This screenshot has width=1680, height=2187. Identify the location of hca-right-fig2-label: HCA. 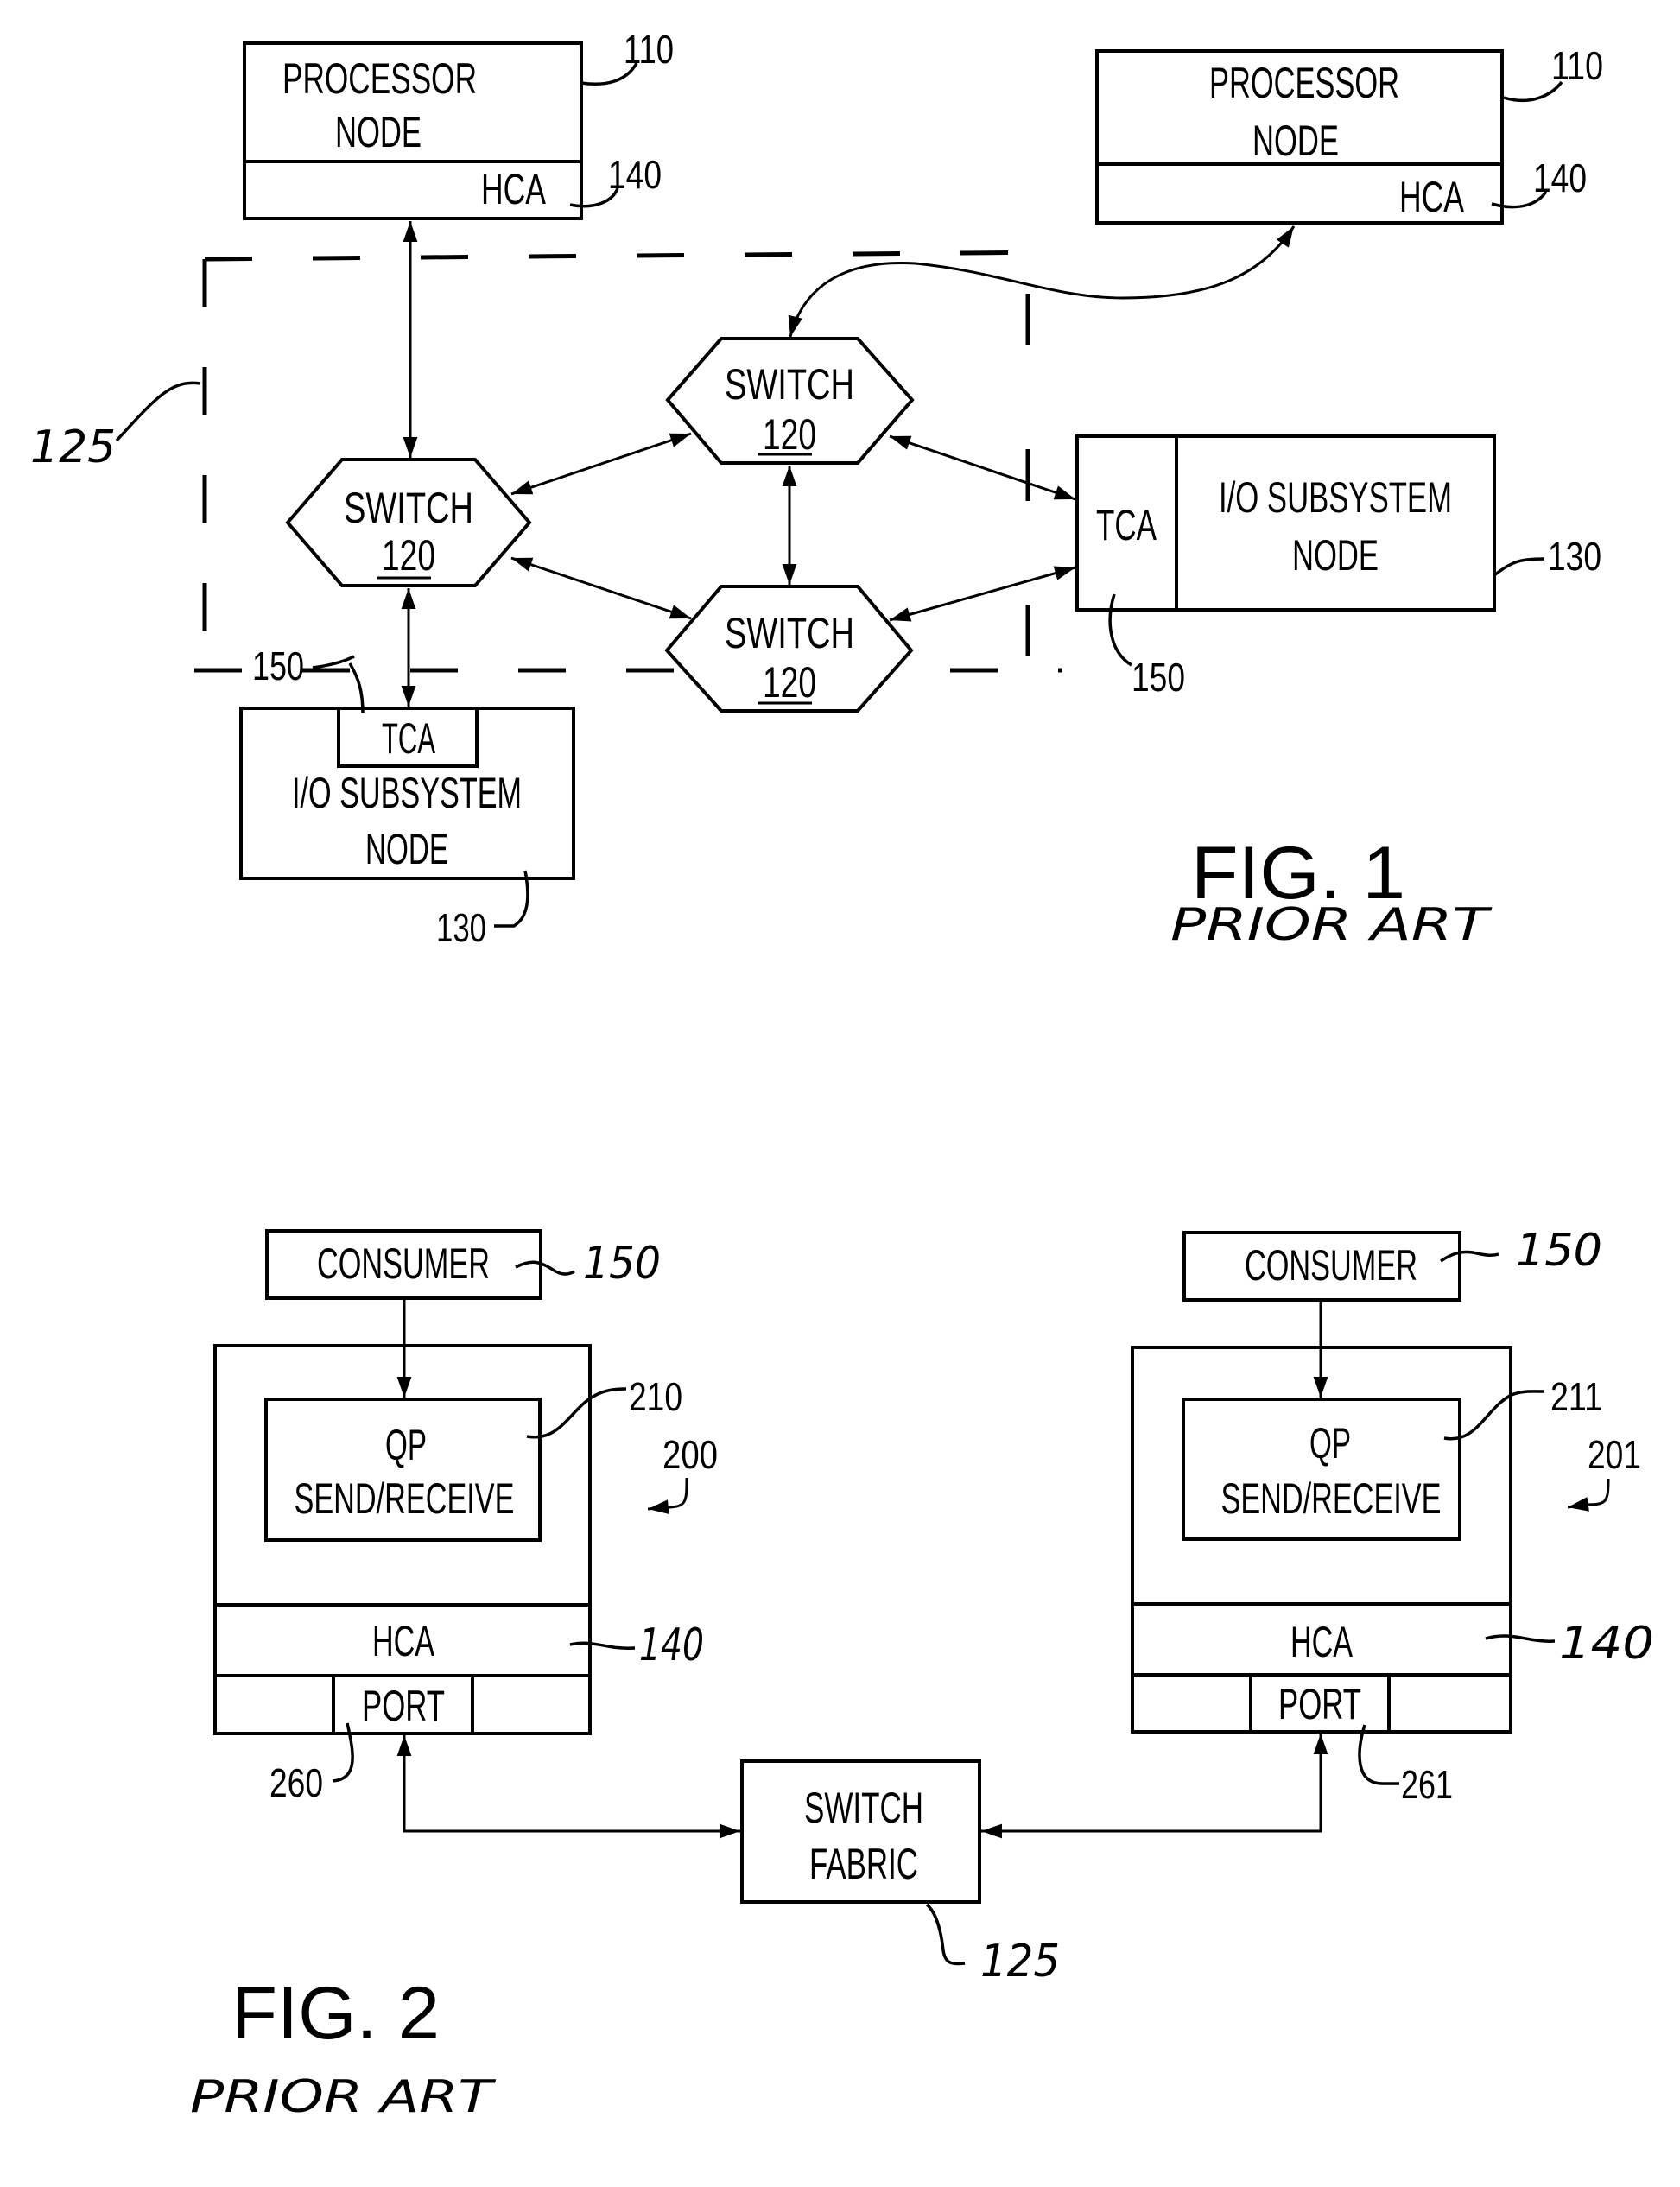
(1321, 1642).